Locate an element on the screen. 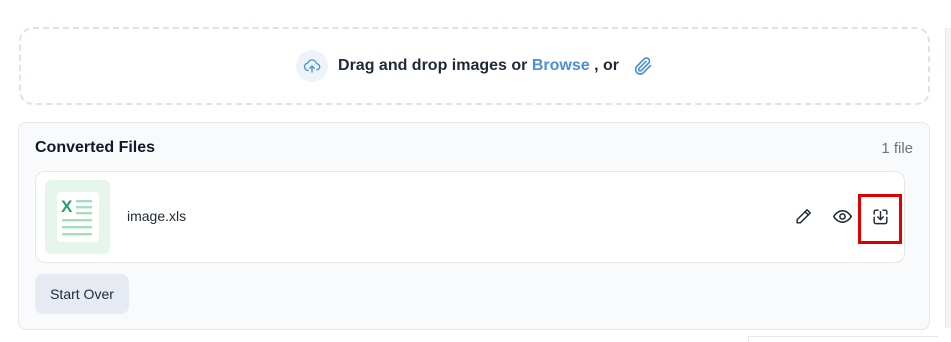 This screenshot has height=342, width=951. eye-icon is located at coordinates (842, 216).